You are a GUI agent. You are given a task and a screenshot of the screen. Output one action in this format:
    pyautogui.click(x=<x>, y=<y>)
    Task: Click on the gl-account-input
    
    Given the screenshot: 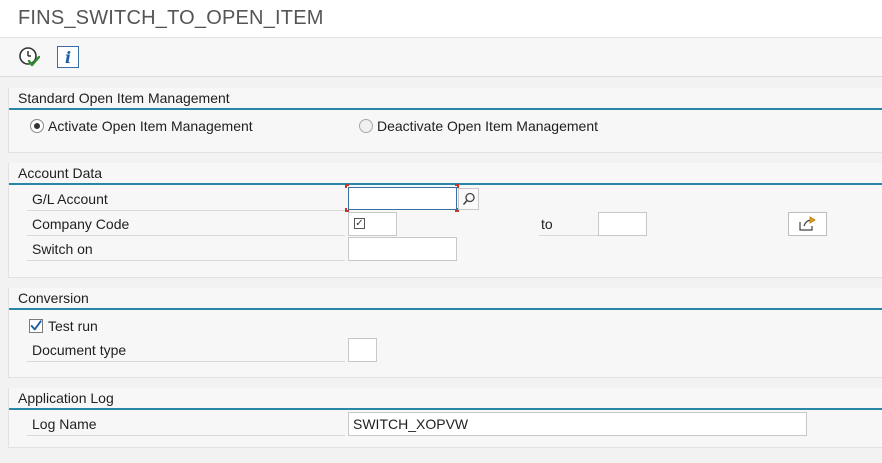 What is the action you would take?
    pyautogui.click(x=402, y=198)
    